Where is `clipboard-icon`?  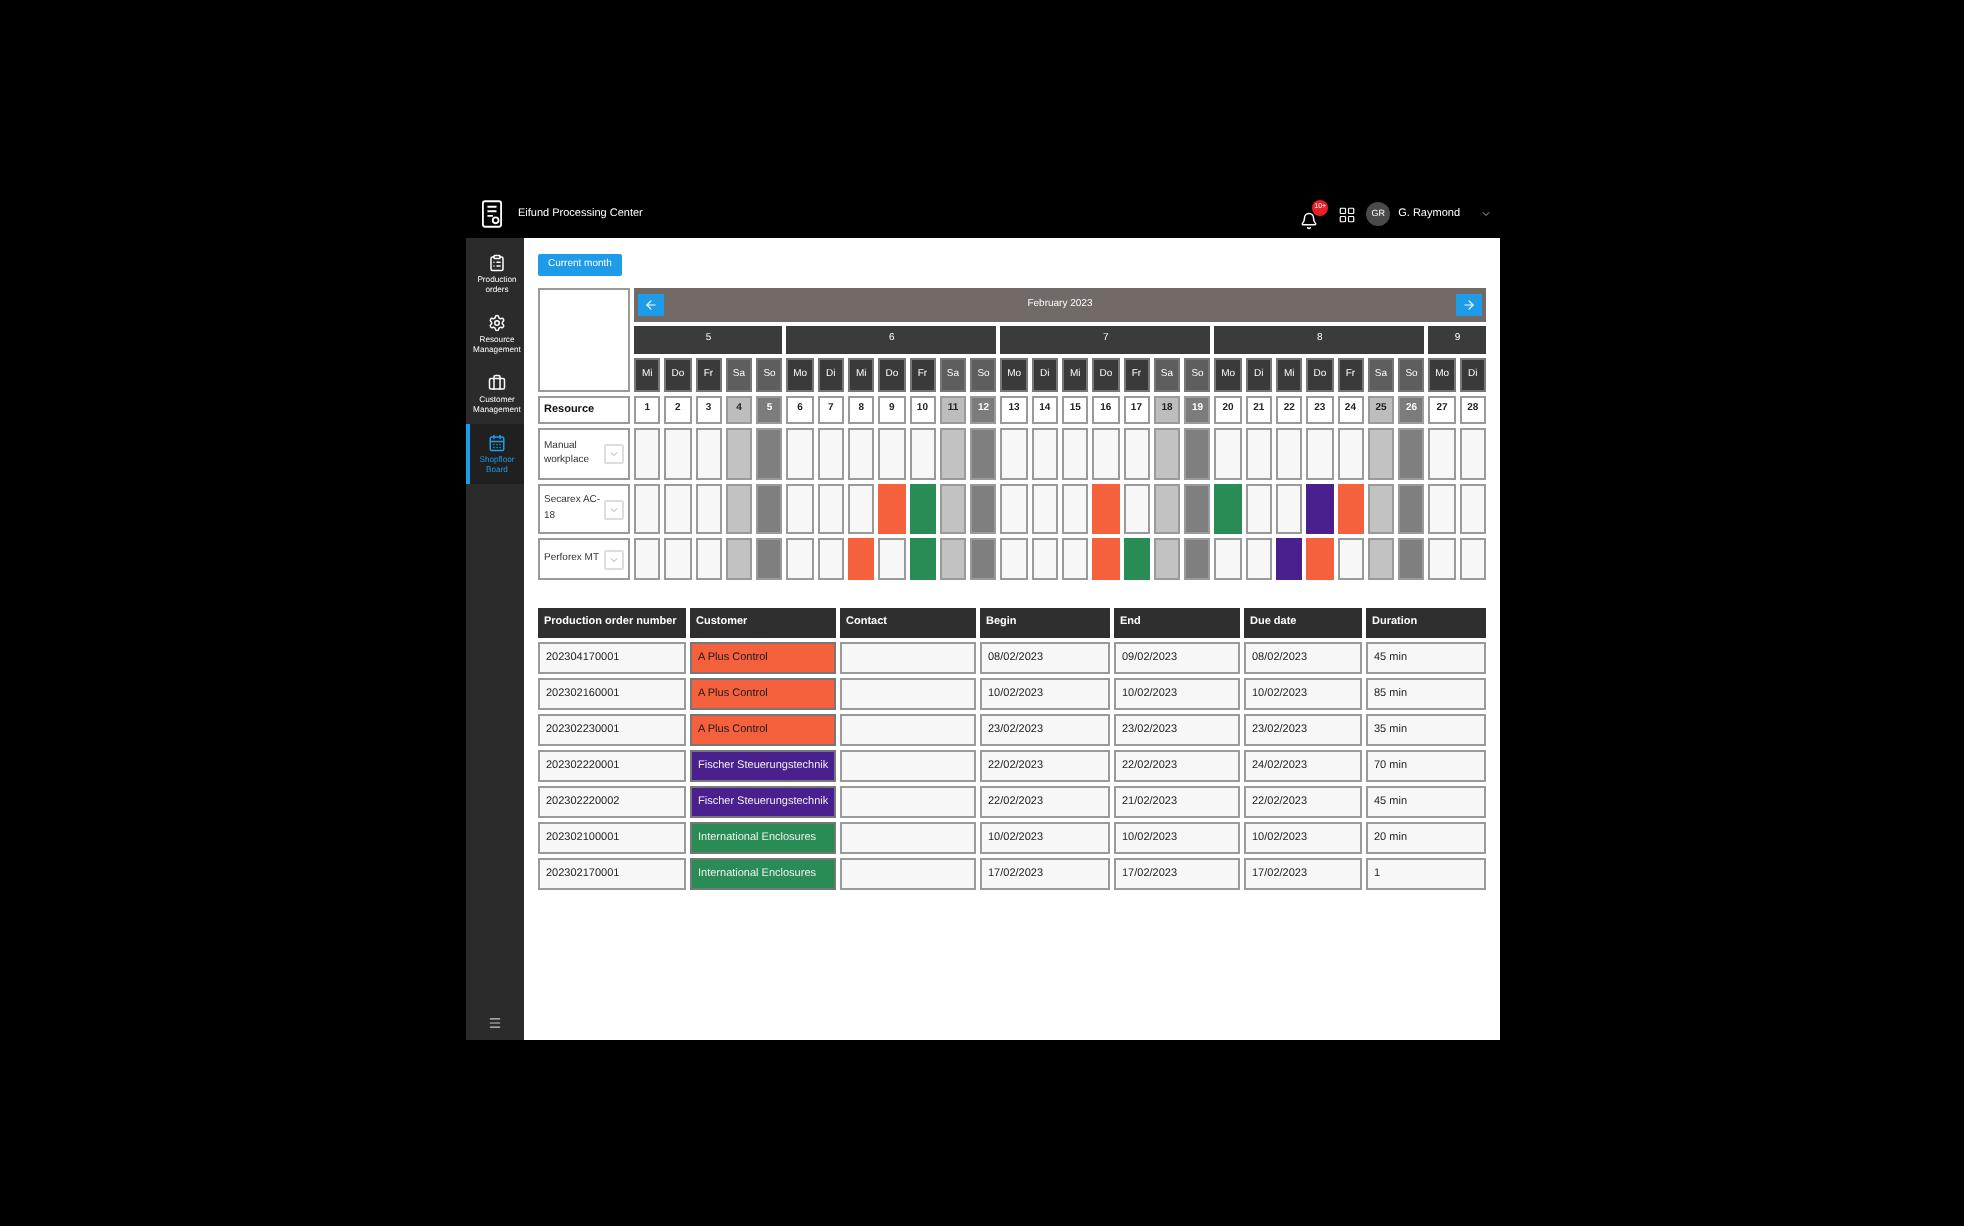
clipboard-icon is located at coordinates (497, 262).